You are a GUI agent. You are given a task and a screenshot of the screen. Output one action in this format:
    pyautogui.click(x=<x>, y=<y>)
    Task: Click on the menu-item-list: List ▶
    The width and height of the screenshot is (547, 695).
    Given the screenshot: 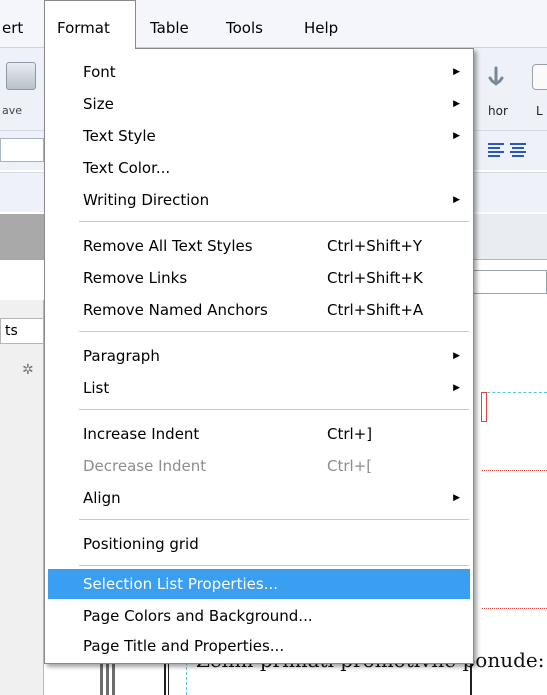 What is the action you would take?
    pyautogui.click(x=259, y=388)
    